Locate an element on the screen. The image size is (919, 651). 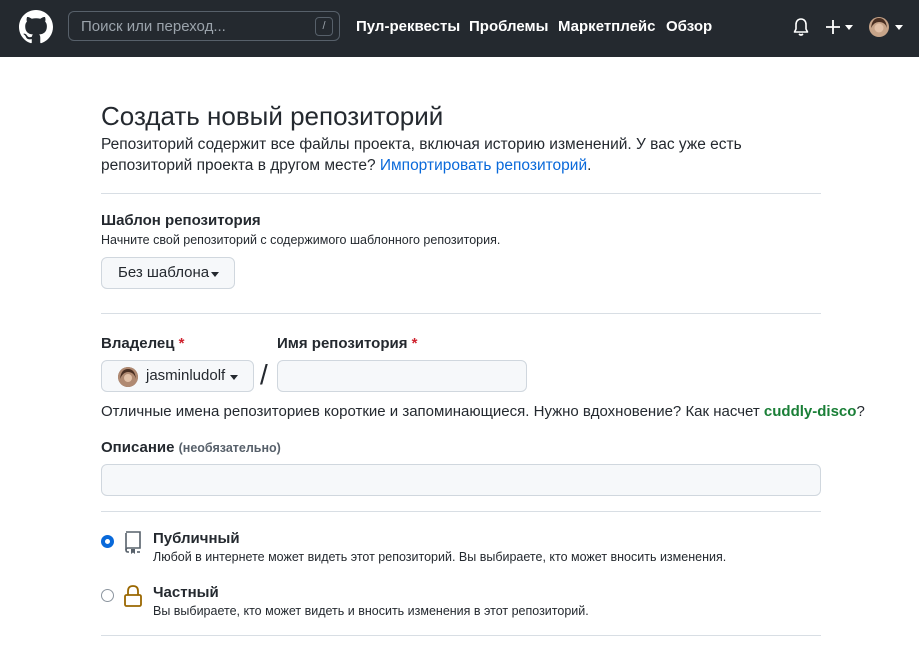
description-label: Описание (необязательно) is located at coordinates (191, 447).